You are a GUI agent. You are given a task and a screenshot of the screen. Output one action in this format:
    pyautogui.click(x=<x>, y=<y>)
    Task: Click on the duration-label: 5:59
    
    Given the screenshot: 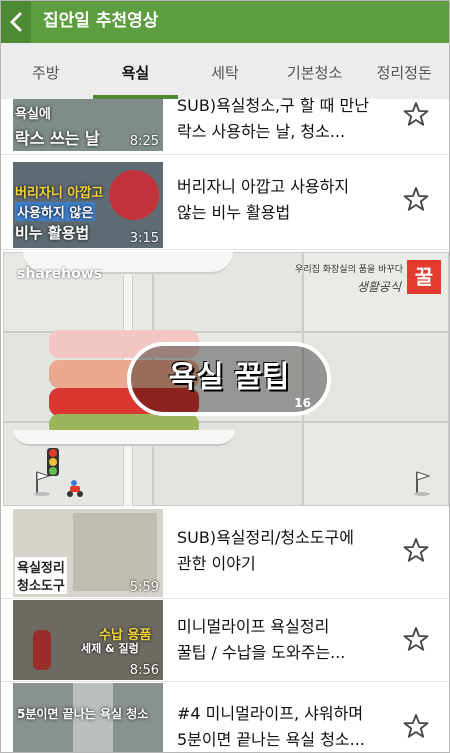 What is the action you would take?
    pyautogui.click(x=144, y=587)
    